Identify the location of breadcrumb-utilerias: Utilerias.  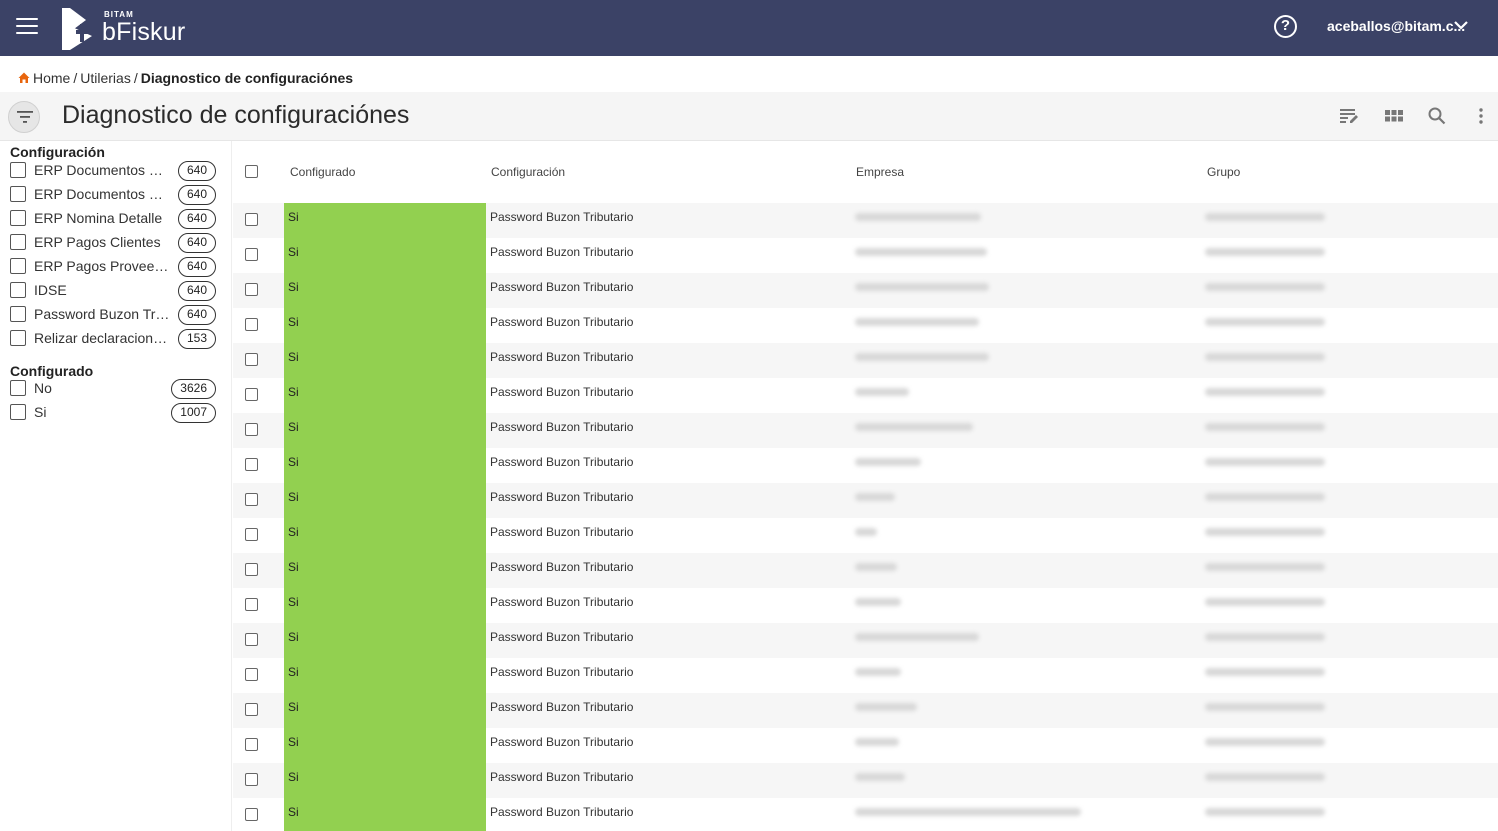
(105, 78).